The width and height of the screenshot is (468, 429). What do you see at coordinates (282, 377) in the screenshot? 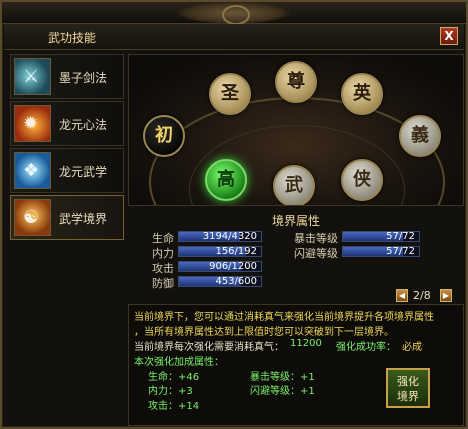
I see `bonus-crit: 暴击等级：+1` at bounding box center [282, 377].